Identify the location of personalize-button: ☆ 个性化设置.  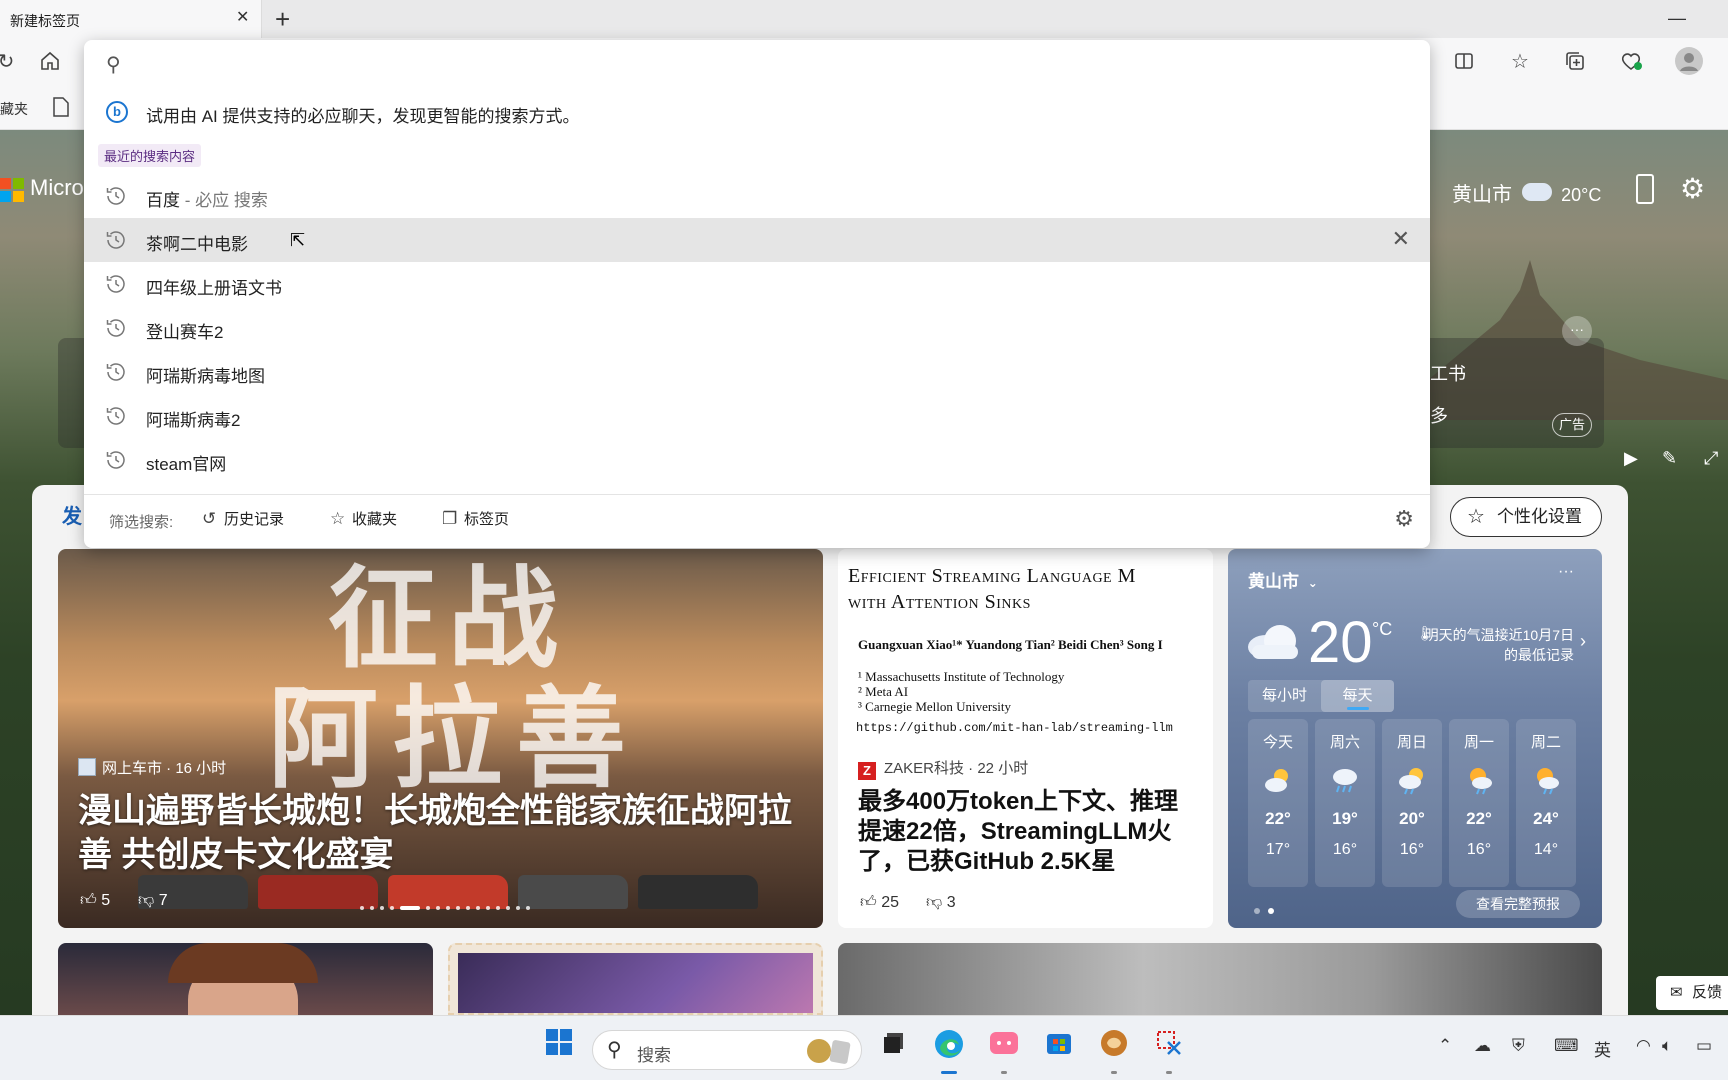
(1526, 517).